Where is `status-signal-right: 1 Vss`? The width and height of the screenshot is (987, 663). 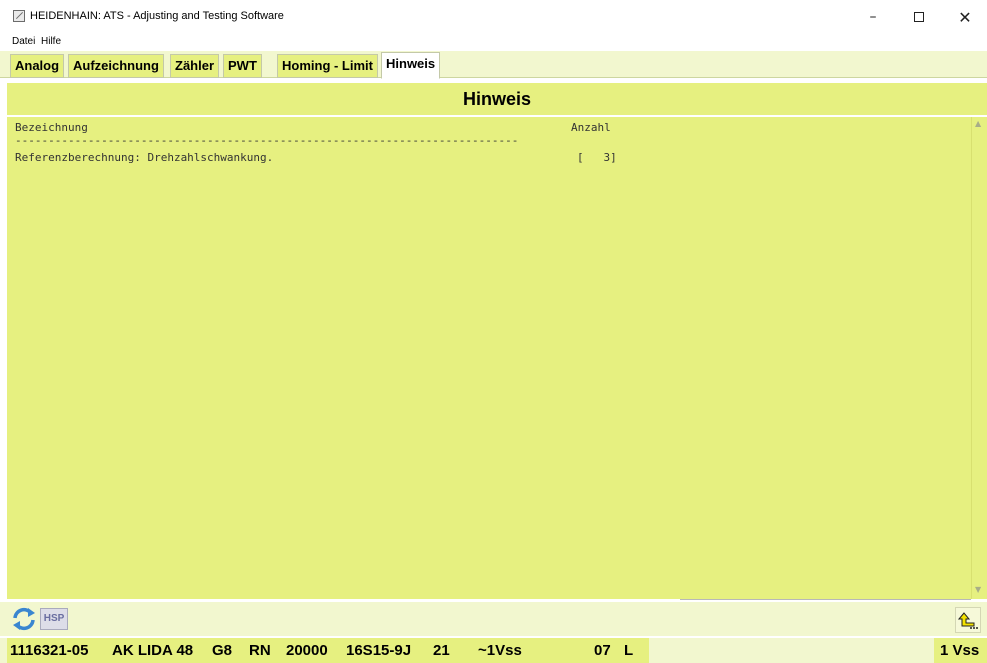 status-signal-right: 1 Vss is located at coordinates (960, 650).